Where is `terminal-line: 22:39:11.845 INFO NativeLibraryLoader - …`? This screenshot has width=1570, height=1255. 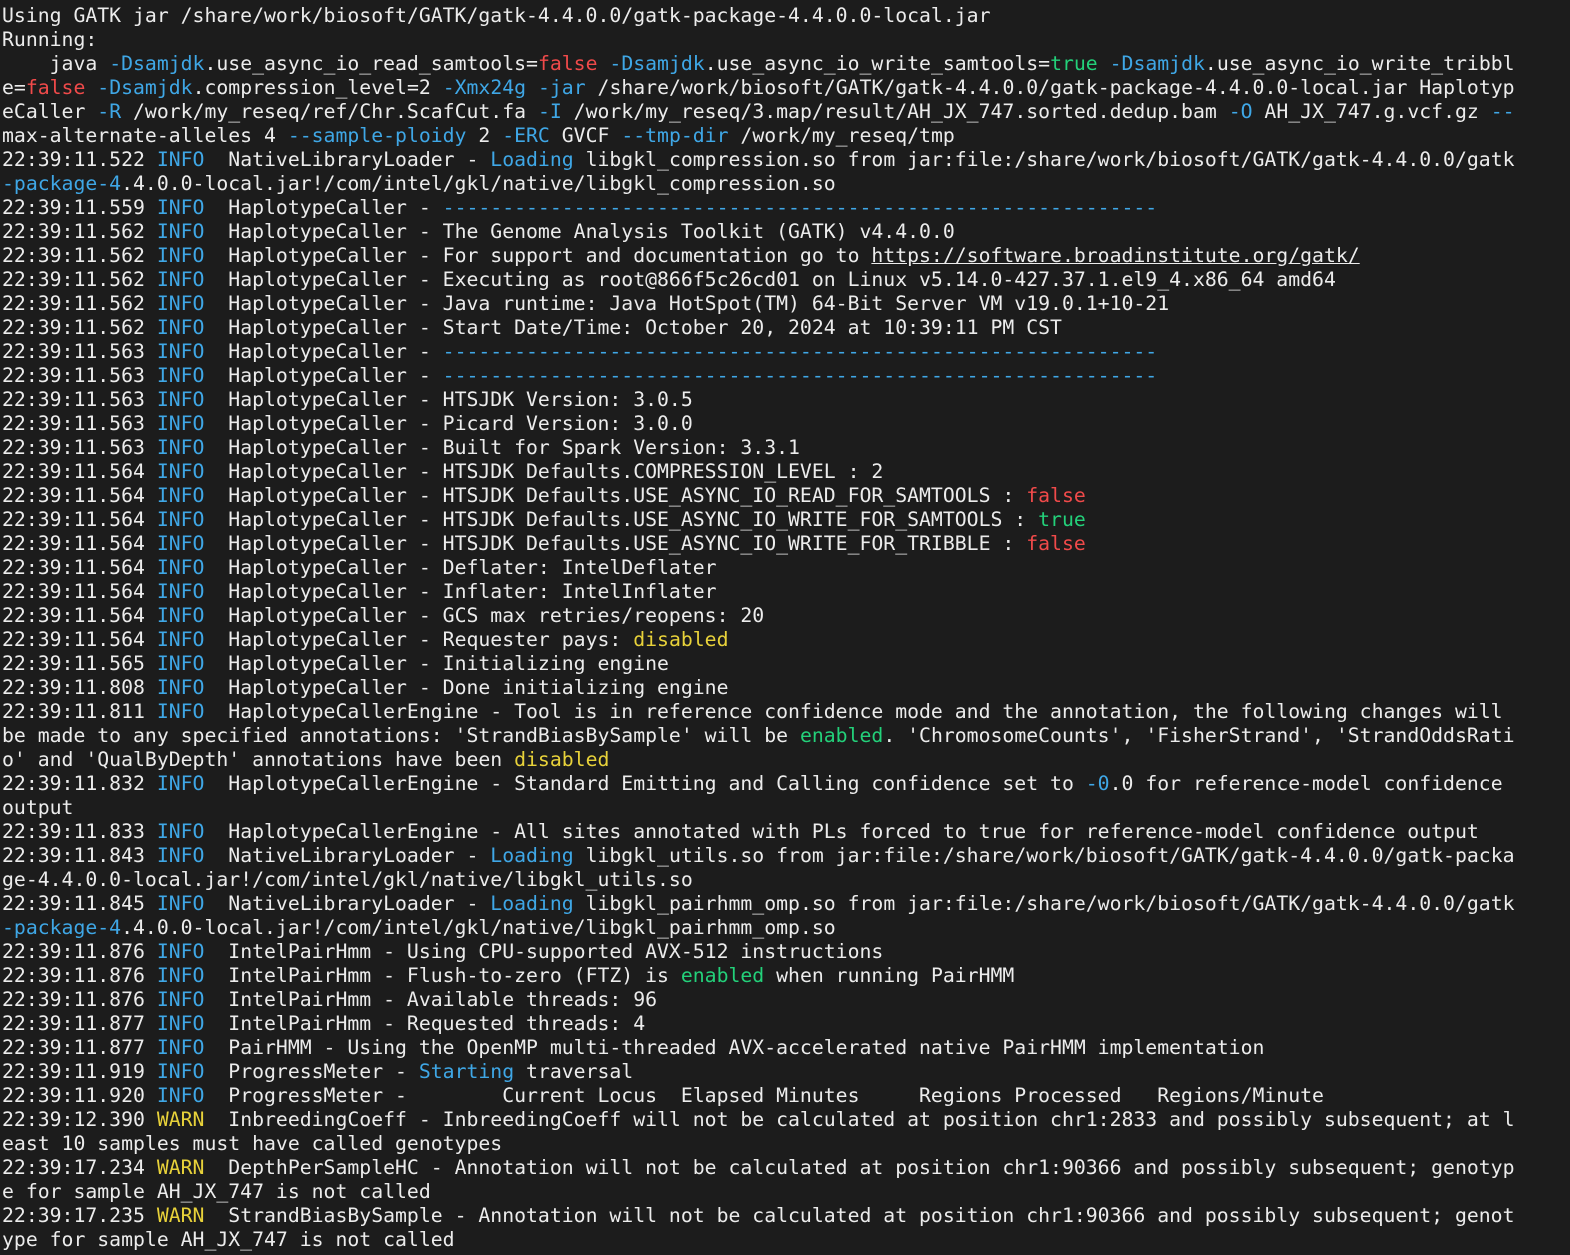 terminal-line: 22:39:11.845 INFO NativeLibraryLoader - … is located at coordinates (786, 904).